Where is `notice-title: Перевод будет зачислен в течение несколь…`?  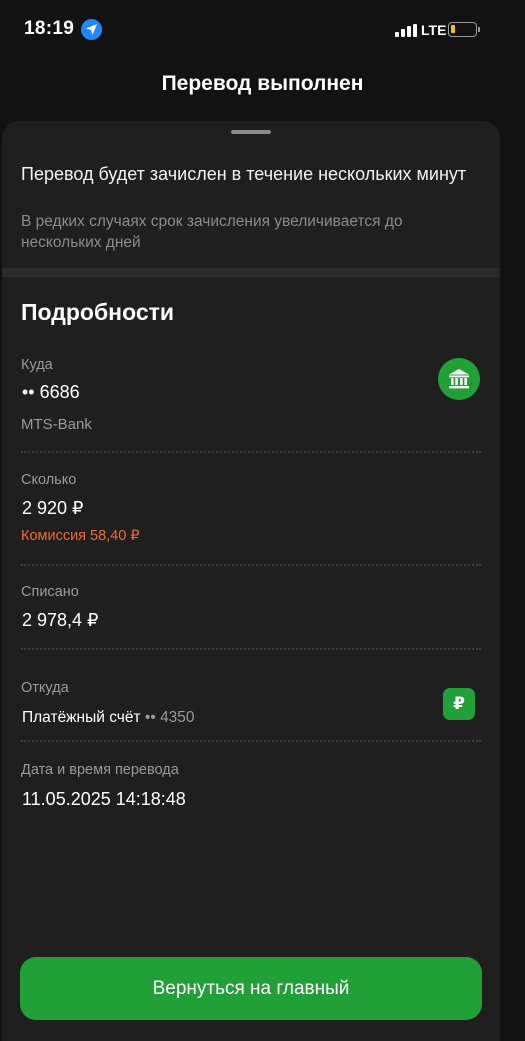
notice-title: Перевод будет зачислен в течение несколь… is located at coordinates (244, 174).